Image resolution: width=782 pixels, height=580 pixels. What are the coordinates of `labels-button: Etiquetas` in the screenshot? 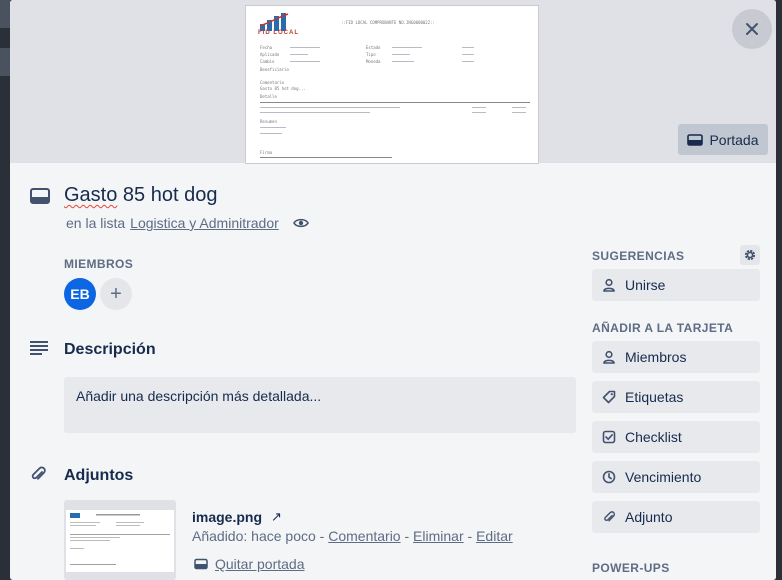 It's located at (676, 397).